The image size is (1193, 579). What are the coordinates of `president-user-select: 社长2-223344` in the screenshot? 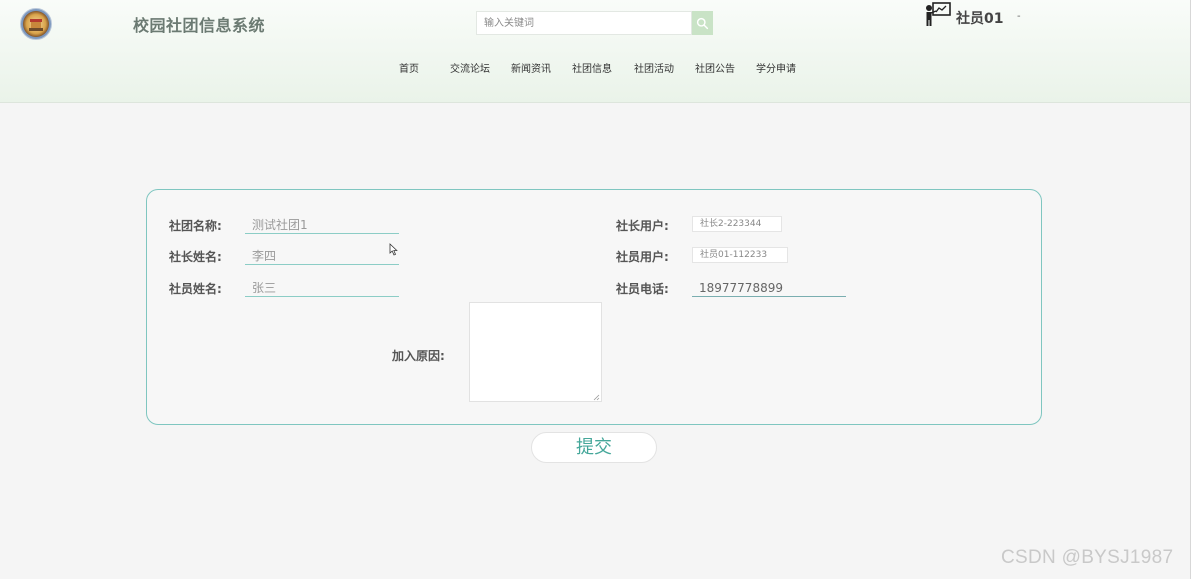 It's located at (737, 224).